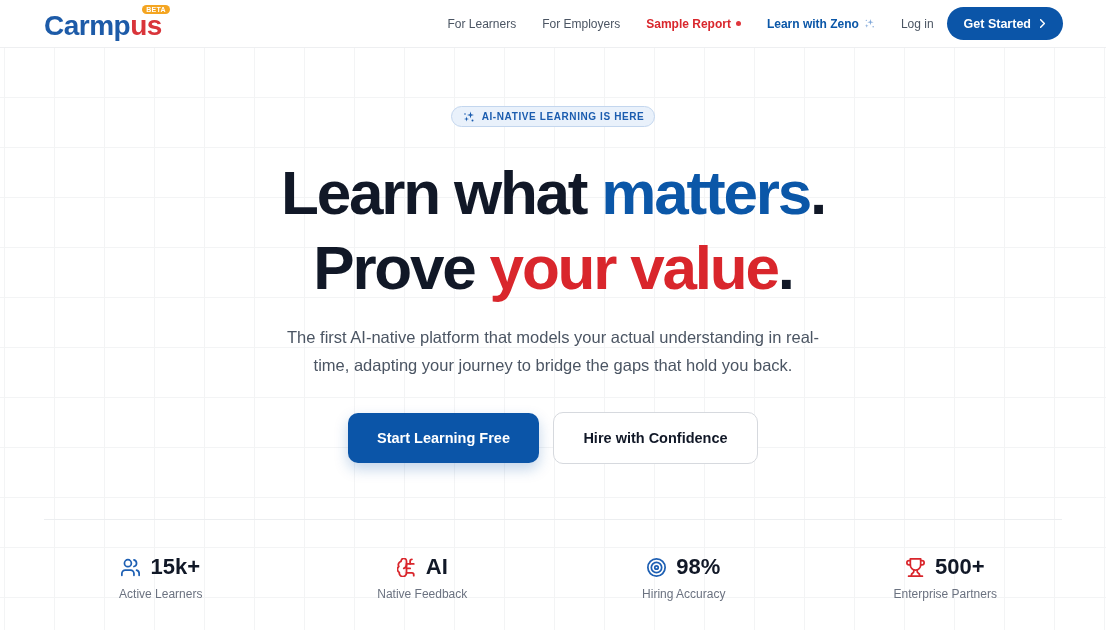 This screenshot has width=1106, height=630. Describe the element at coordinates (945, 594) in the screenshot. I see `stat-label: Enterprise Partners` at that location.